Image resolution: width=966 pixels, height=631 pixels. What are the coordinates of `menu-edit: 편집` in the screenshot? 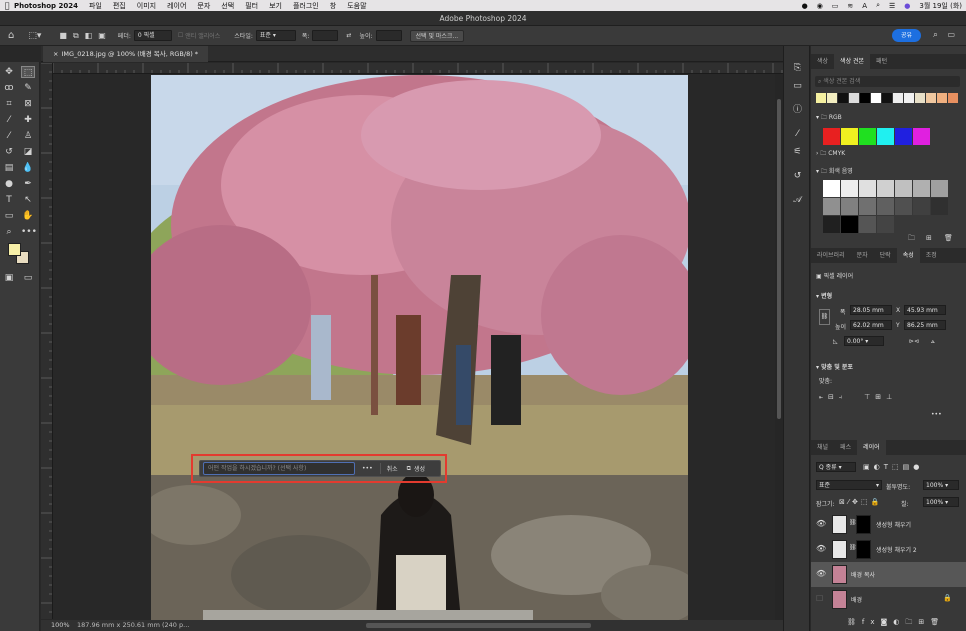 It's located at (119, 6).